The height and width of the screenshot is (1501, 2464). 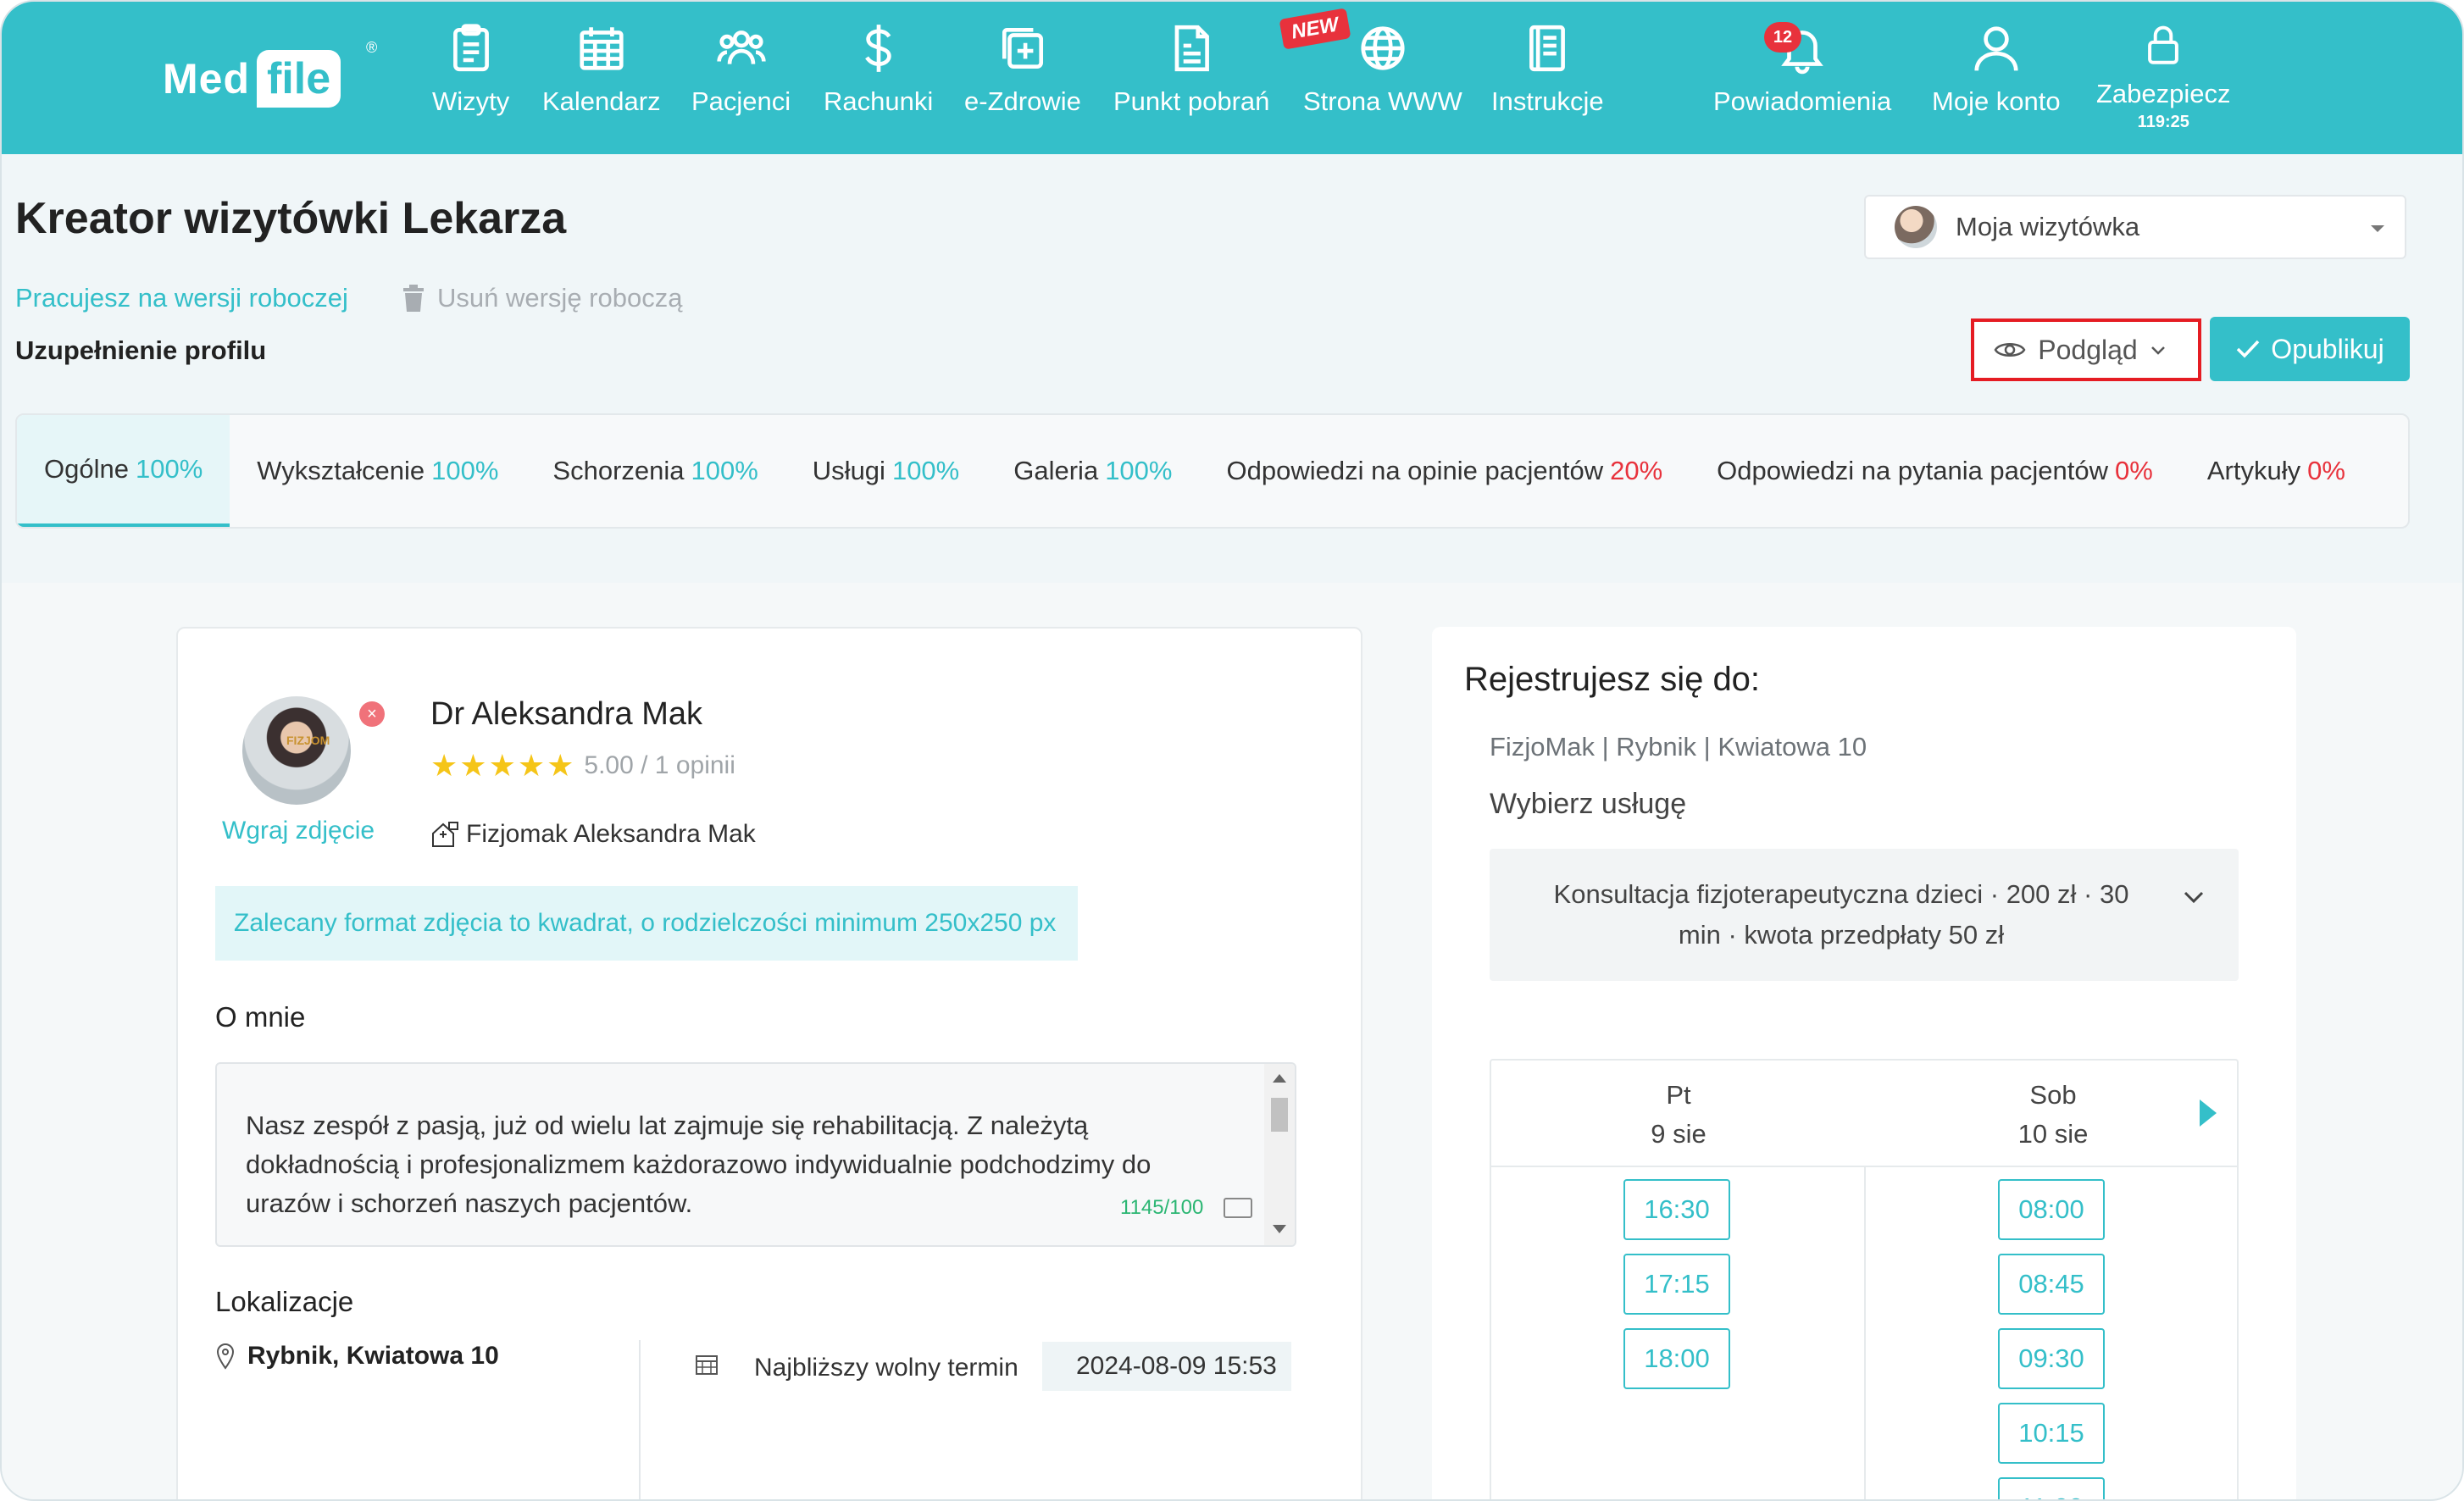 I want to click on preview-button: Podgląd, so click(x=2086, y=349).